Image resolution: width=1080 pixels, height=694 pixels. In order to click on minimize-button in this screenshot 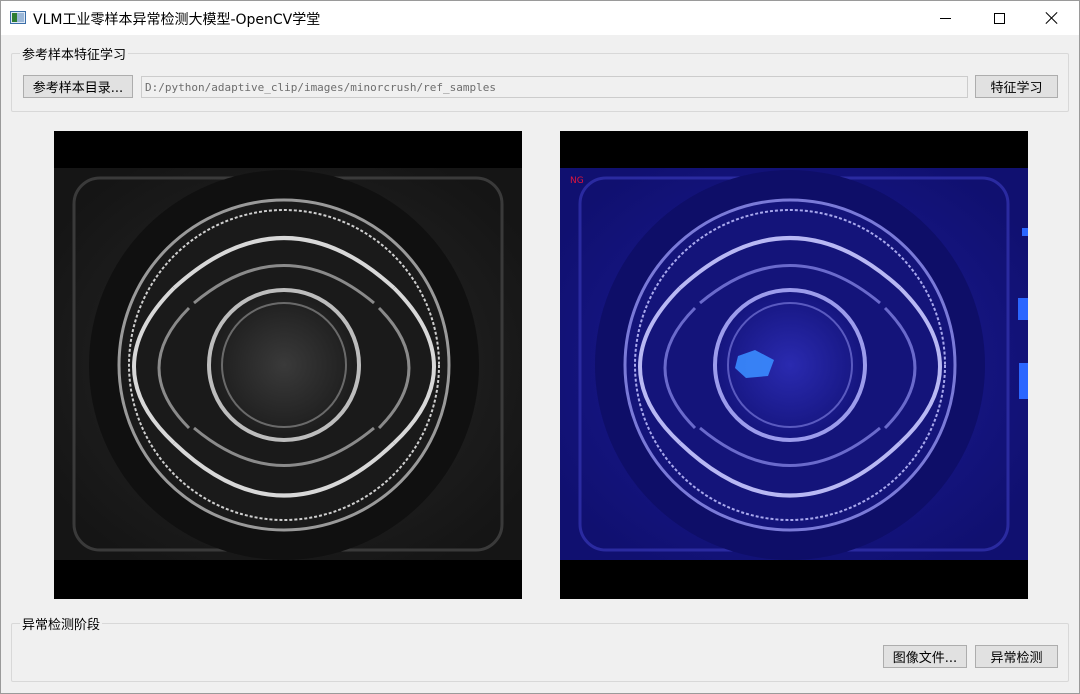, I will do `click(945, 18)`.